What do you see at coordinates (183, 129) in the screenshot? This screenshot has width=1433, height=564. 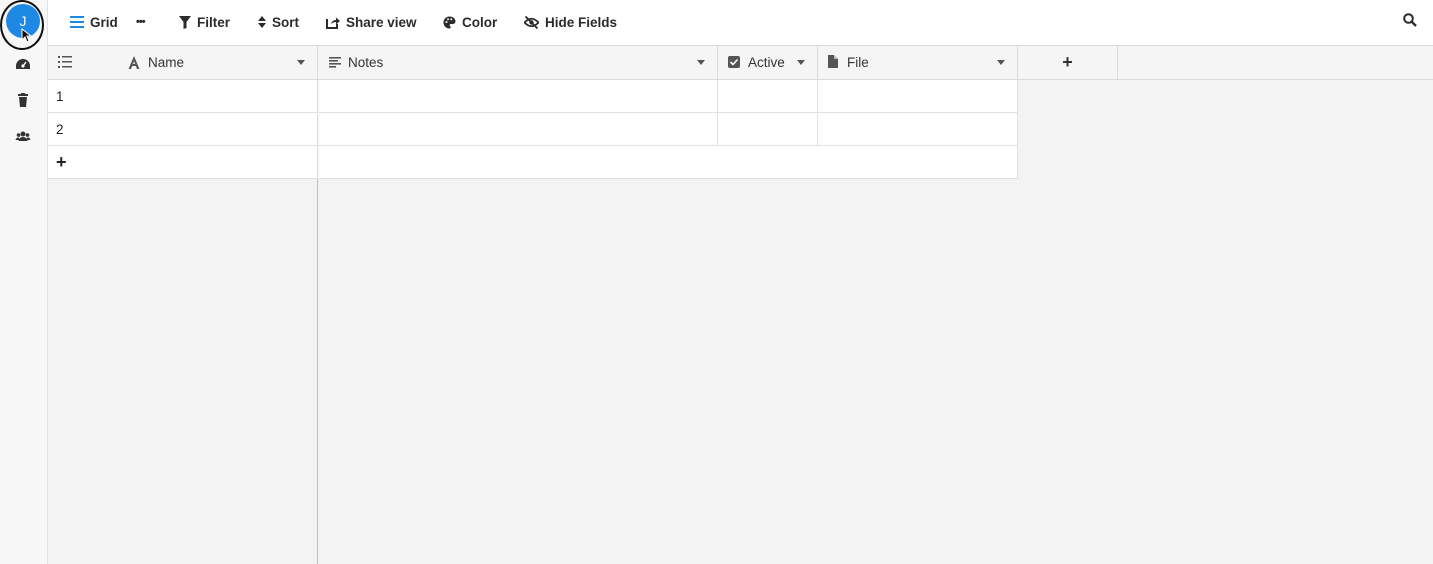 I see `table-row: 2` at bounding box center [183, 129].